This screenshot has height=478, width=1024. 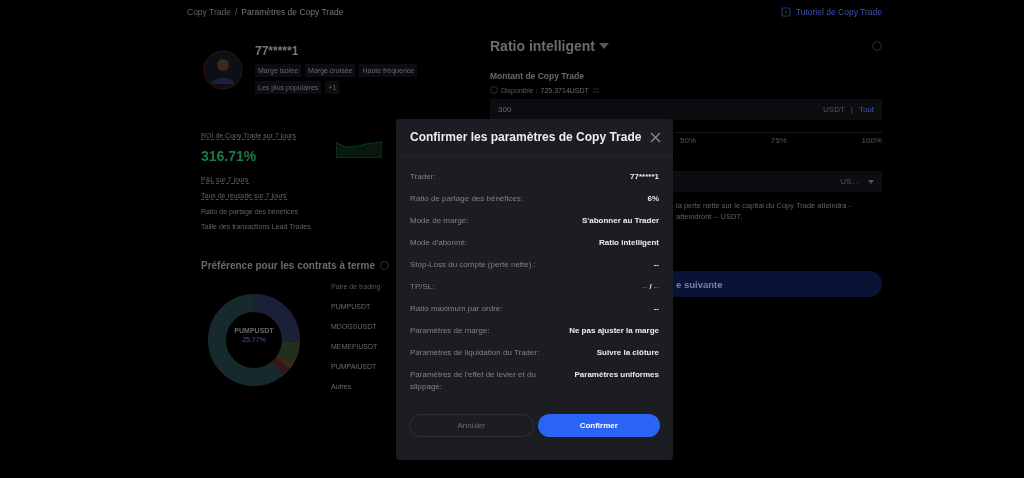 I want to click on setting-label: Trader:, so click(x=423, y=177).